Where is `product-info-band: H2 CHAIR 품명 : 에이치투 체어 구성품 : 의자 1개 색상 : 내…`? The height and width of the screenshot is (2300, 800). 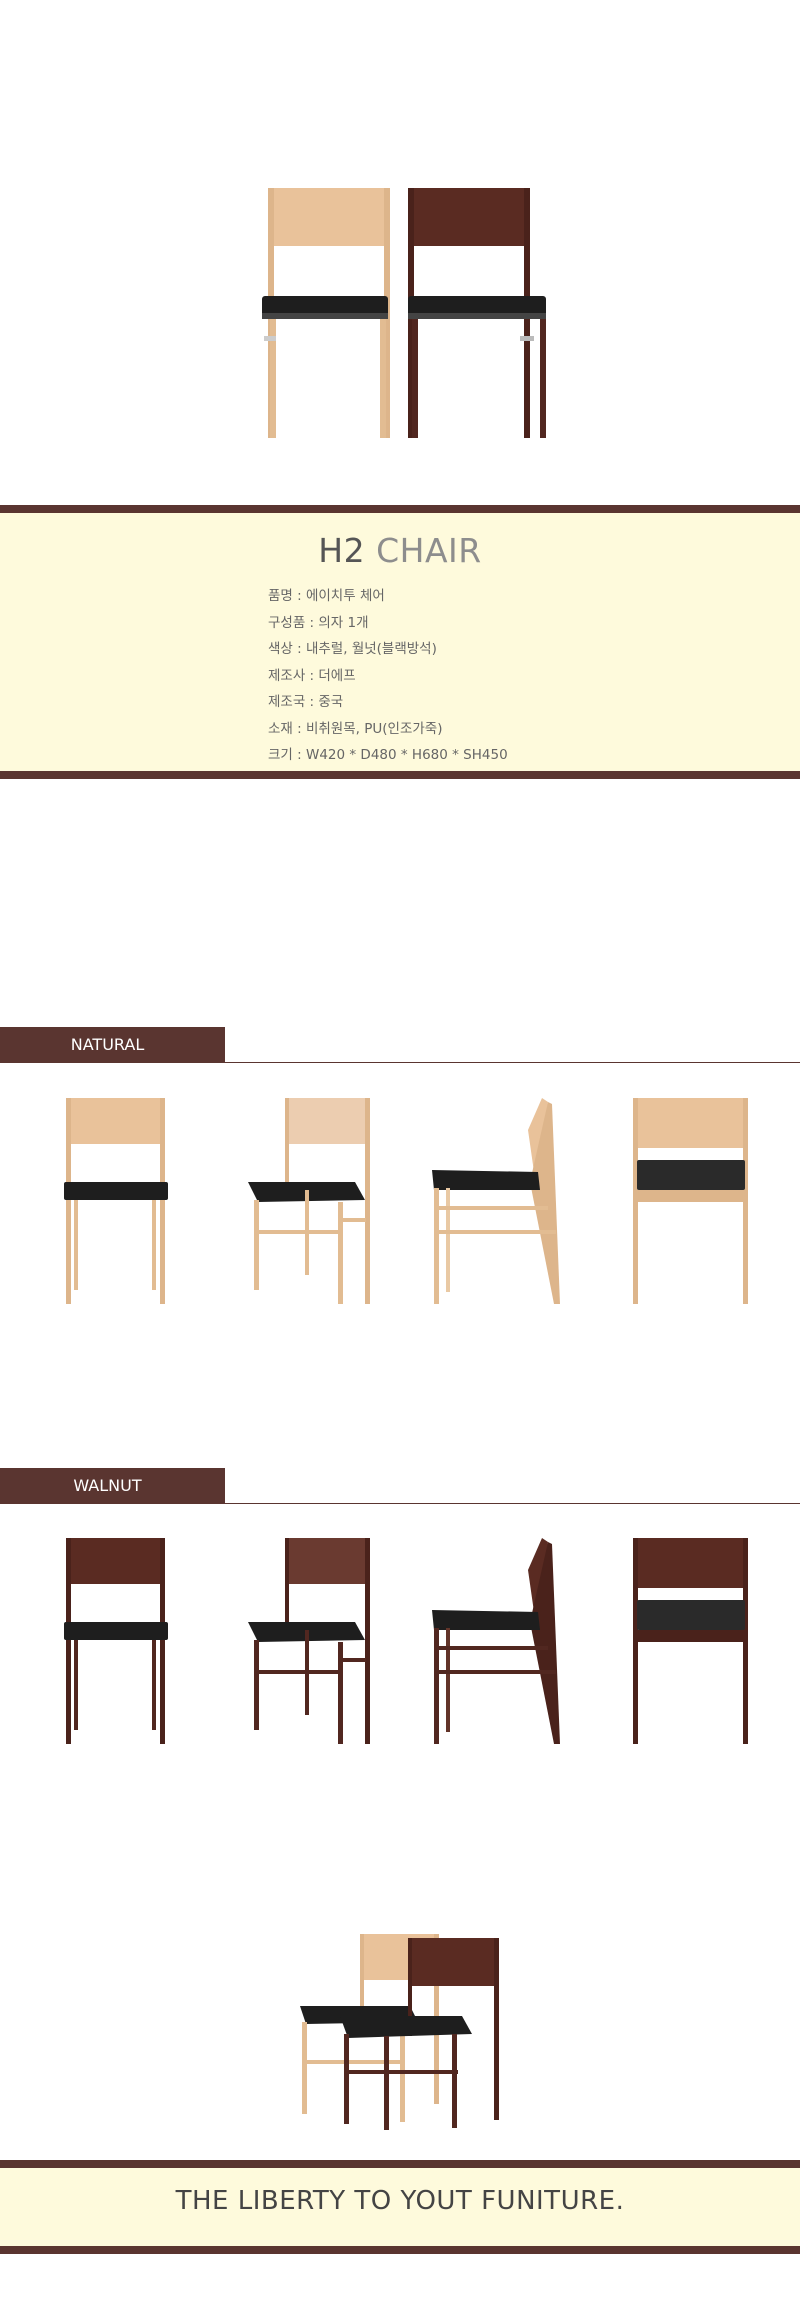
product-info-band: H2 CHAIR 품명 : 에이치투 체어 구성품 : 의자 1개 색상 : 내… is located at coordinates (400, 642).